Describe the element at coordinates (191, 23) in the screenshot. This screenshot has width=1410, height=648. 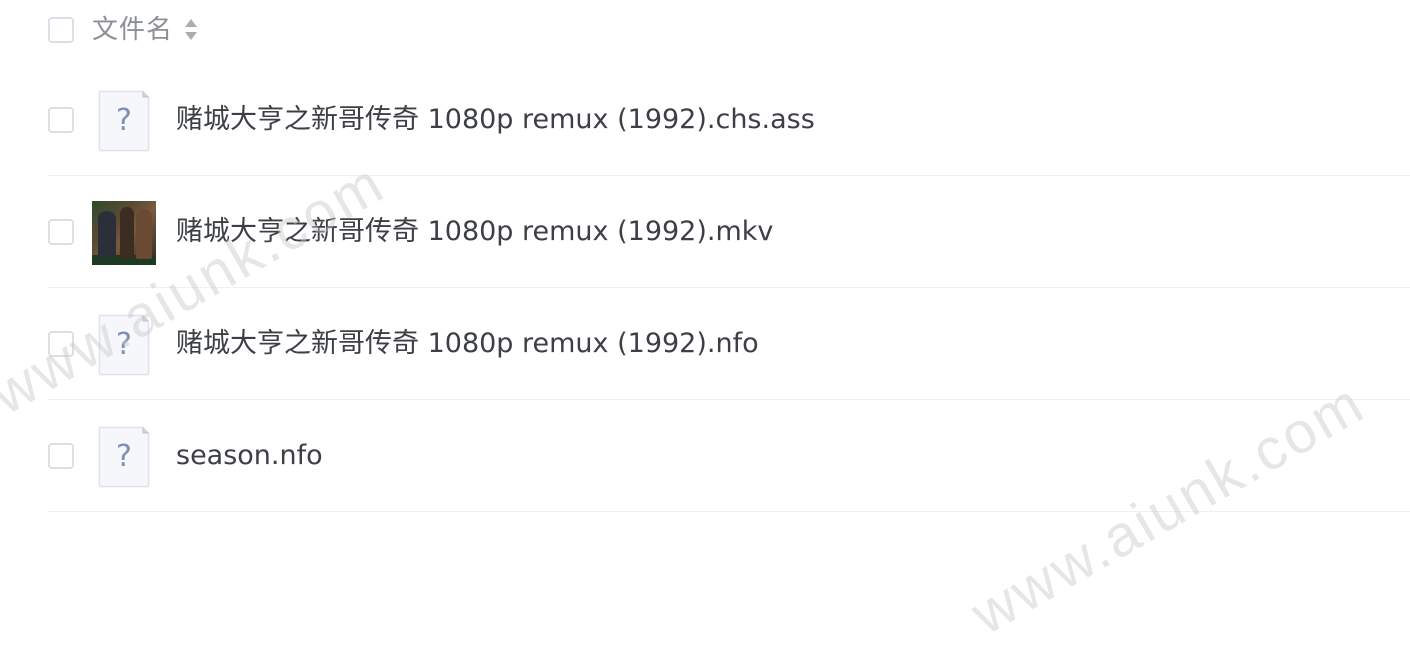
I see `sort-up-arrow` at that location.